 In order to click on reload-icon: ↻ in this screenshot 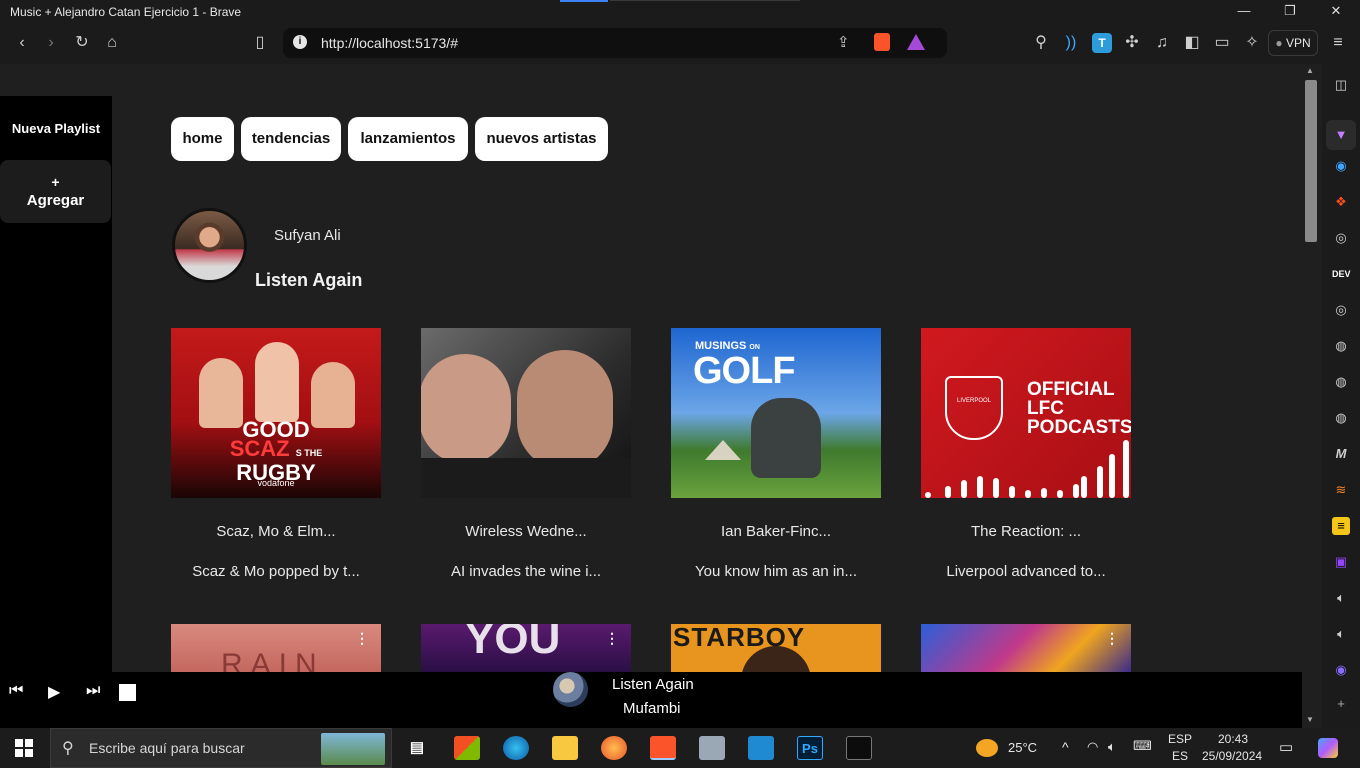, I will do `click(82, 43)`.